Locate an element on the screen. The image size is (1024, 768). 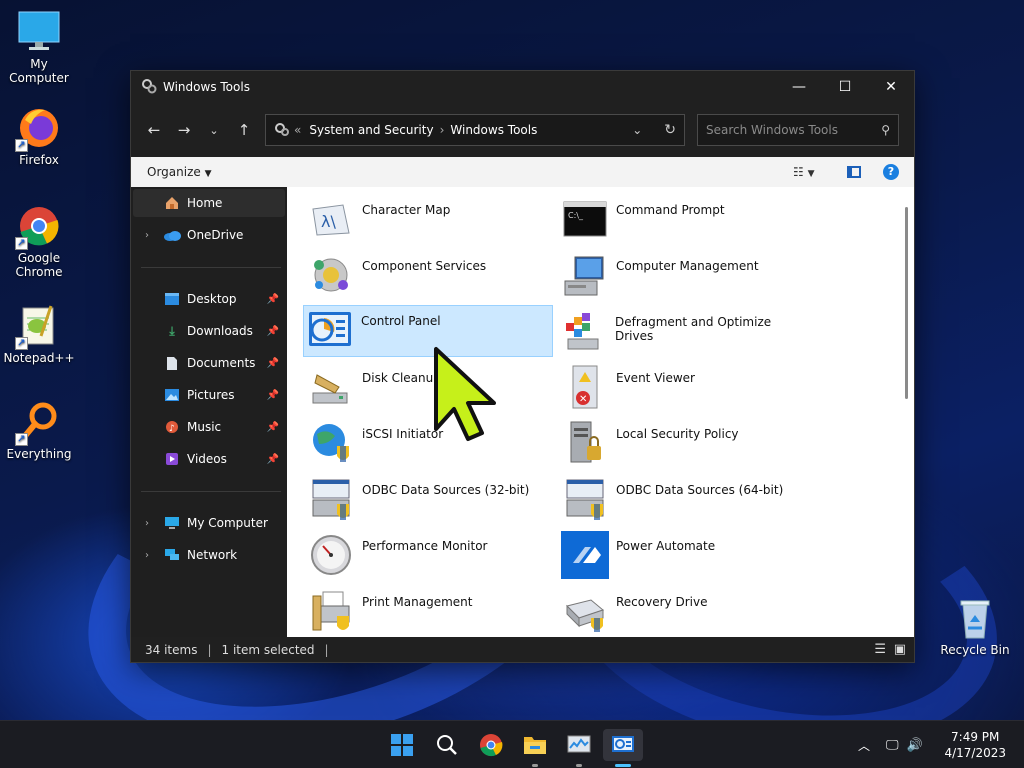
clock: 7:49 PM 4/17/2023 is located at coordinates (975, 745).